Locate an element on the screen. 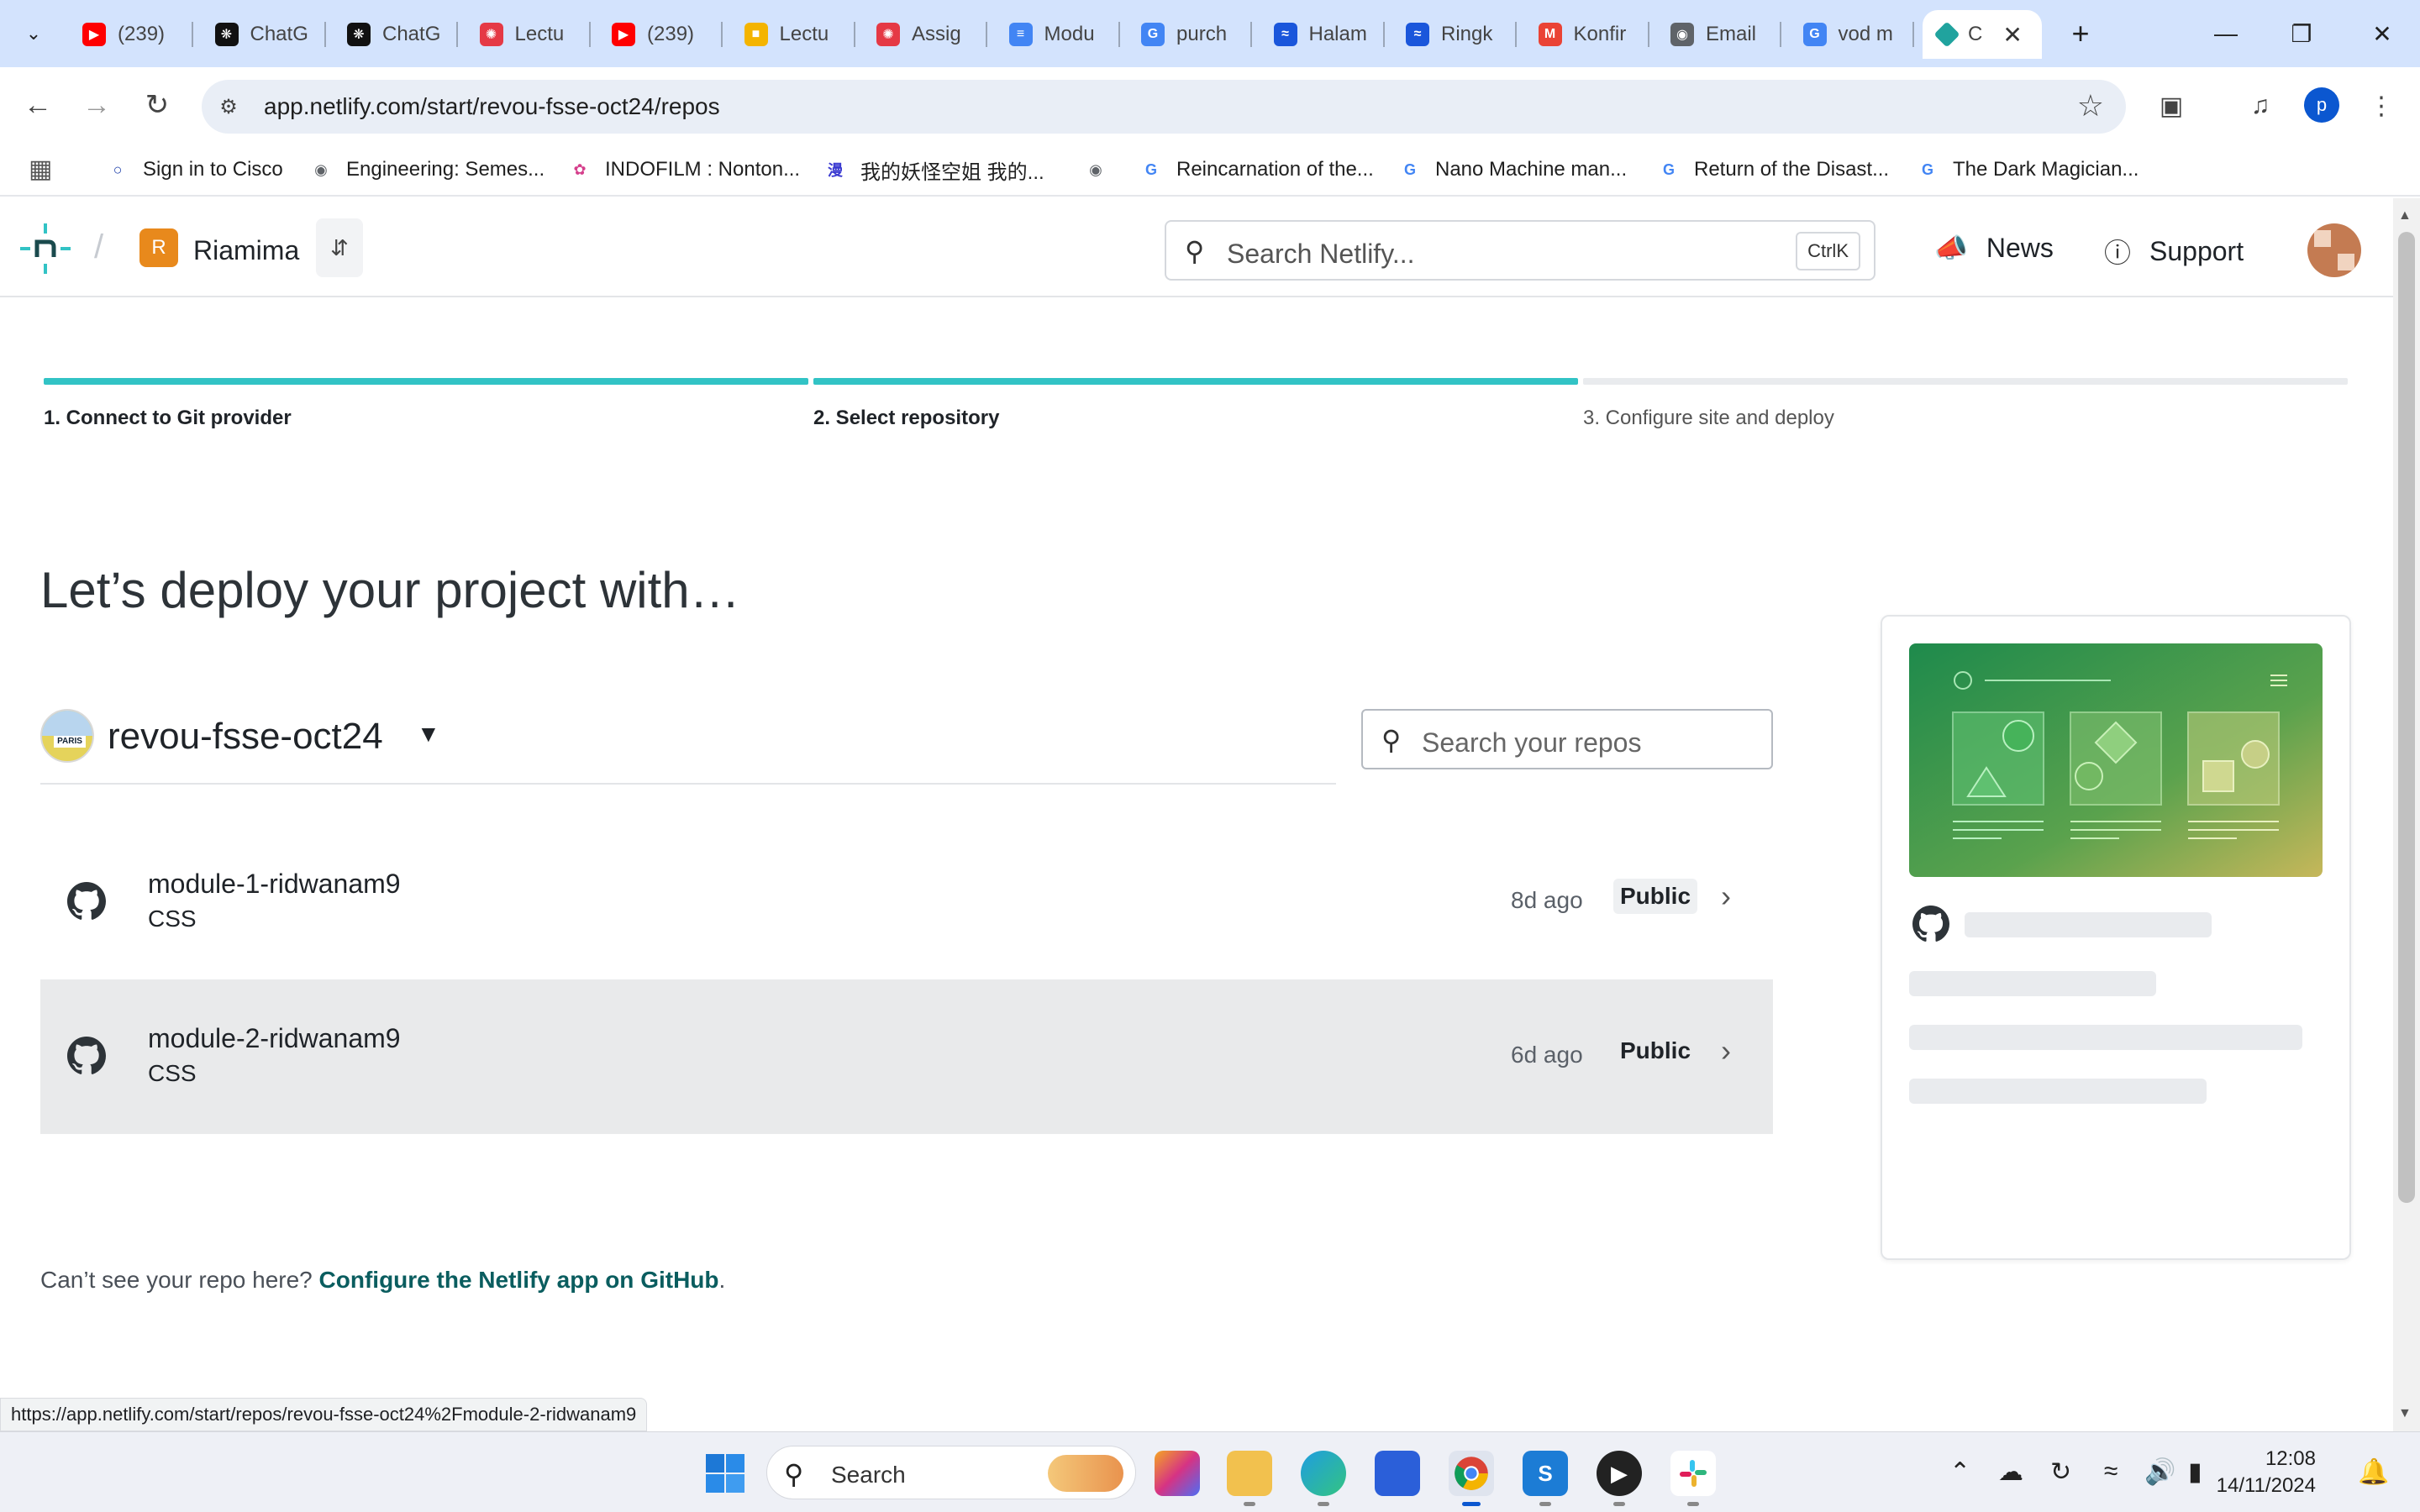 The image size is (2420, 1512). onedrive-cloud-icon: ☁ is located at coordinates (2010, 1472).